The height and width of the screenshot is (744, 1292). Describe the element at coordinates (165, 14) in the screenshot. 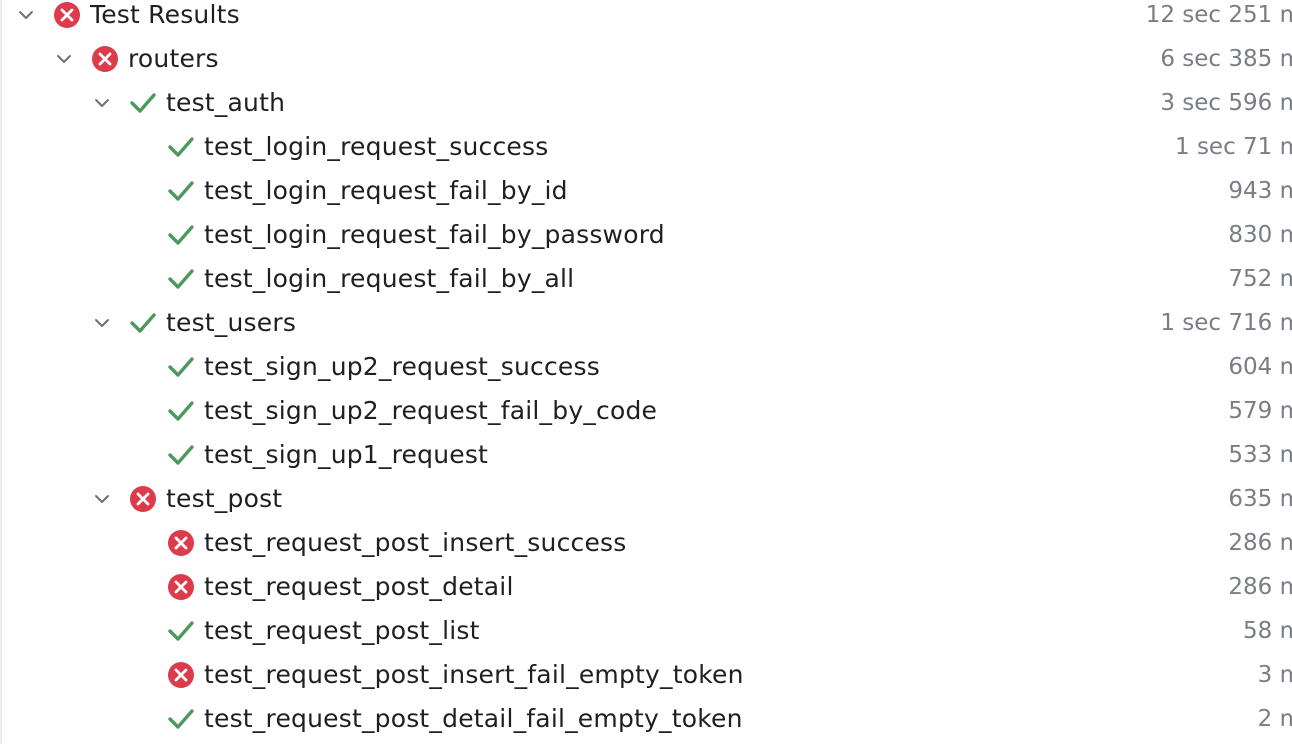

I see `test-name: Test Results` at that location.